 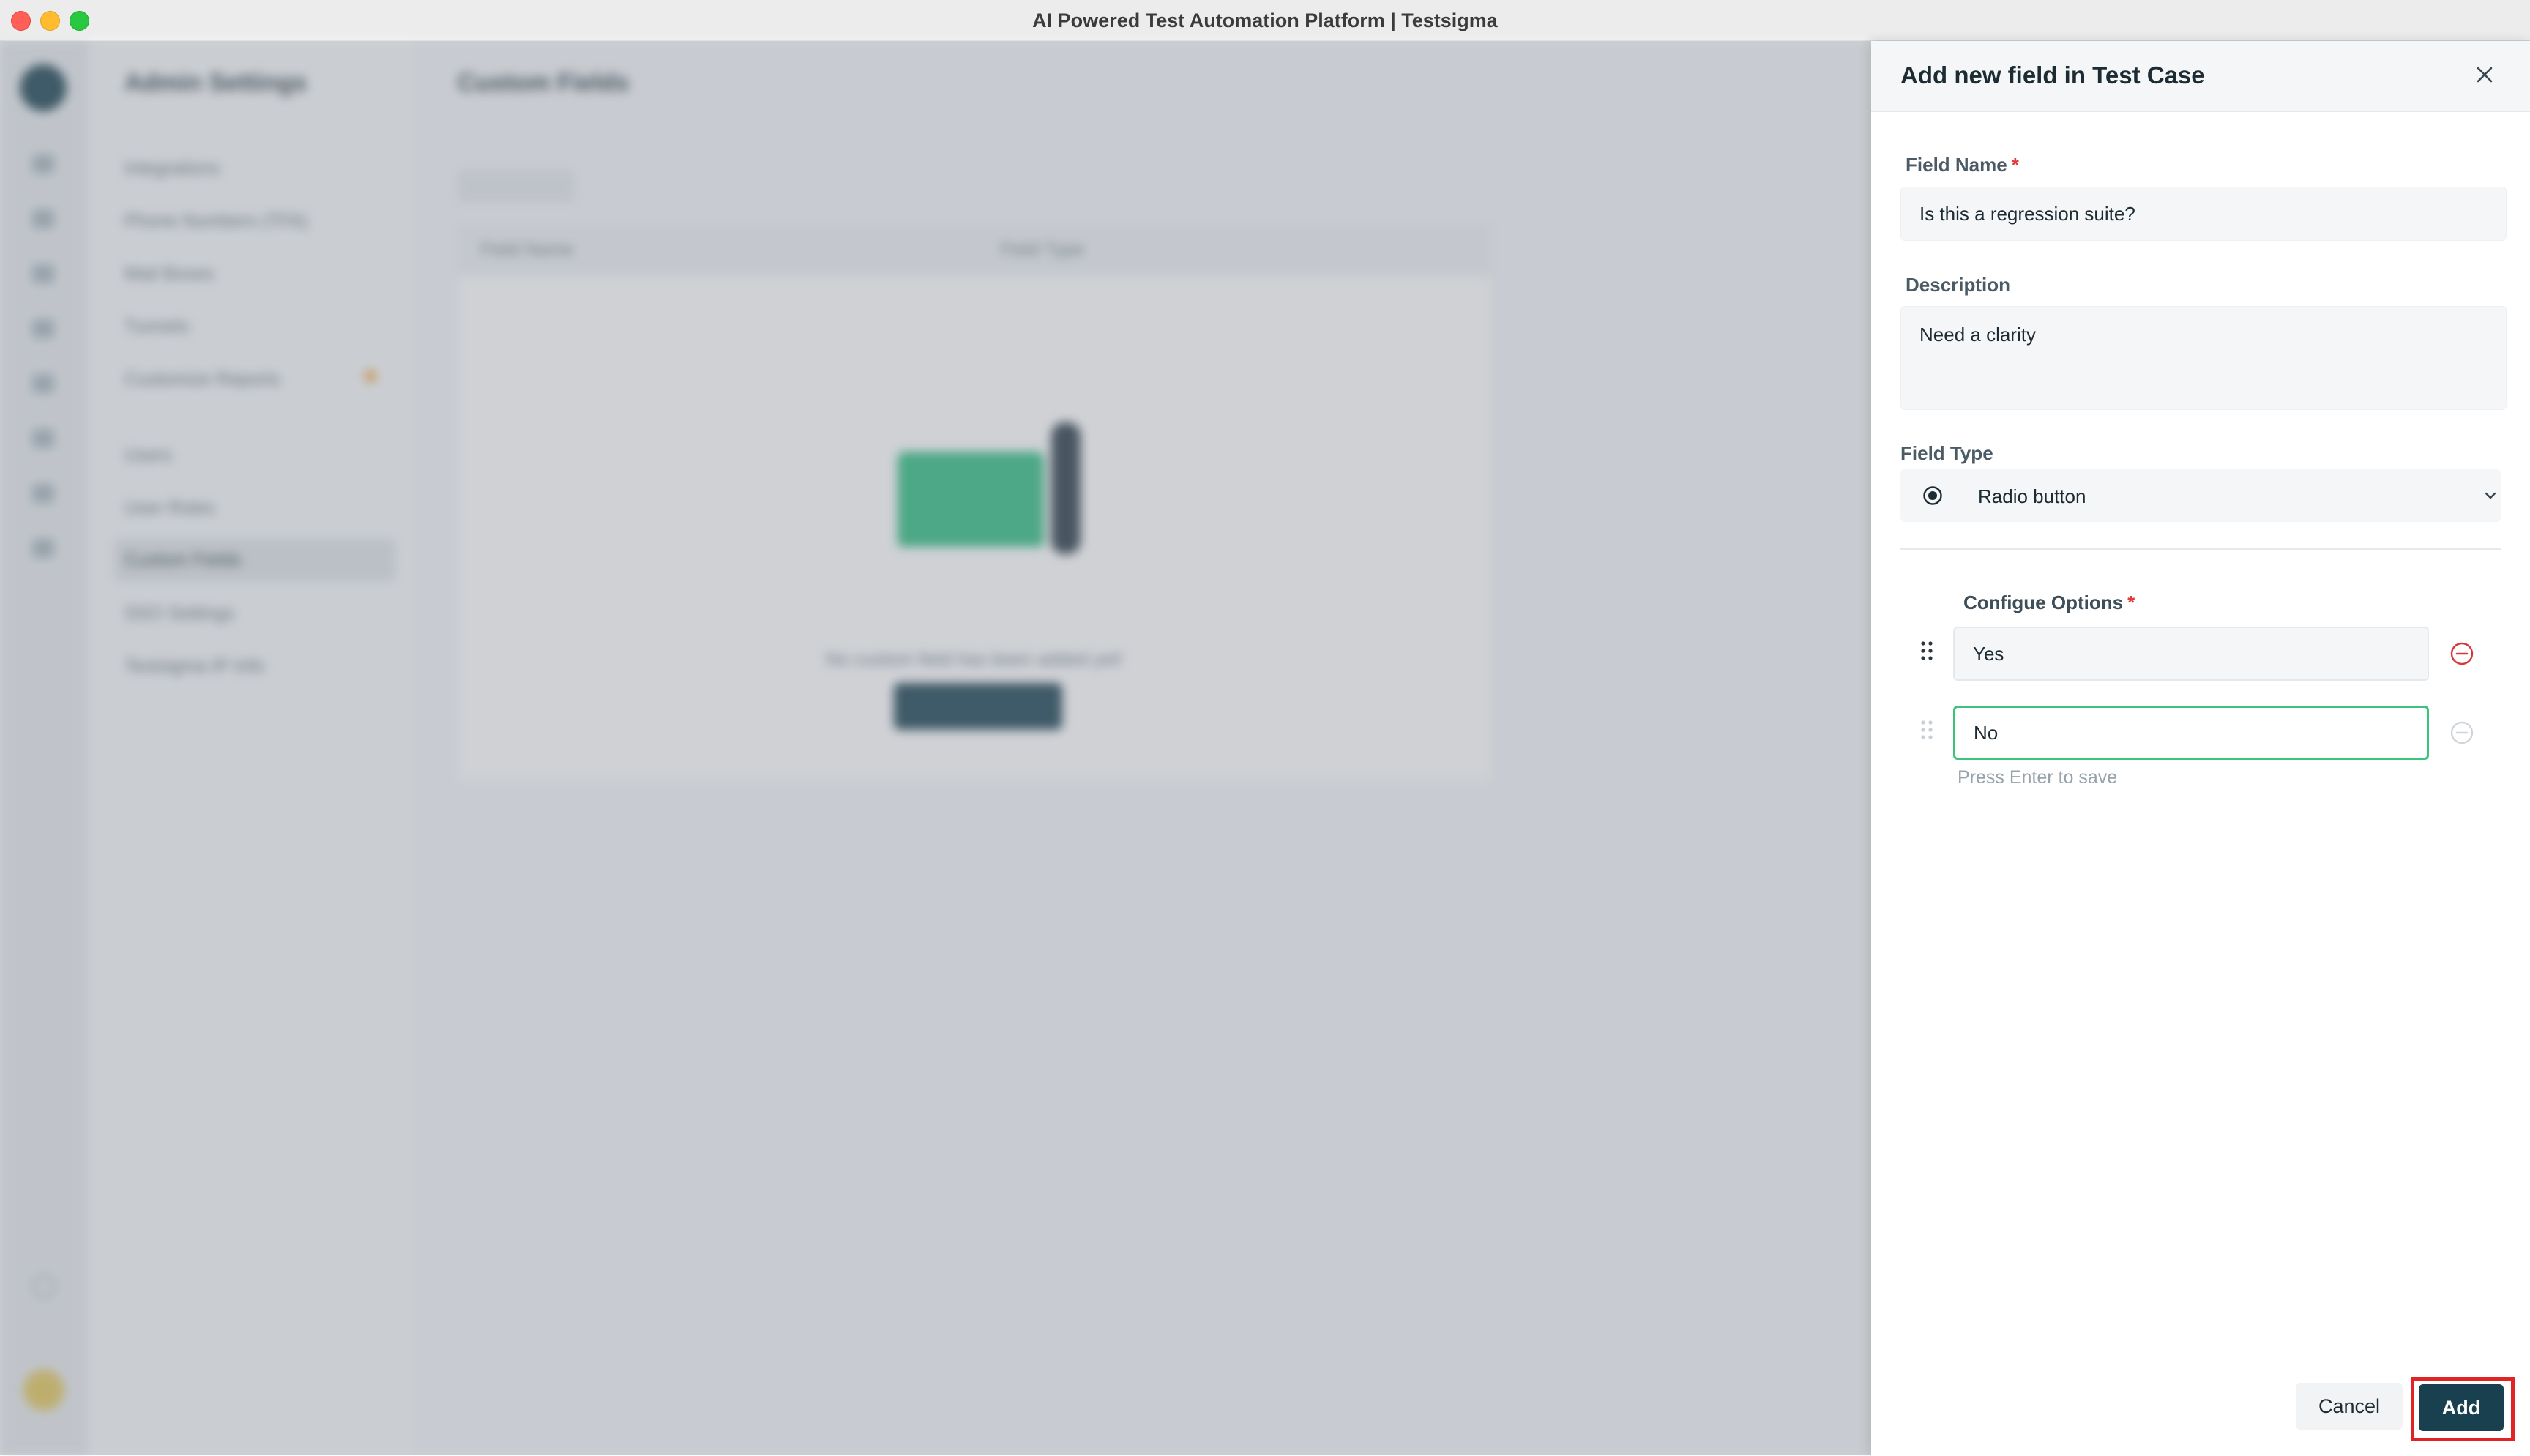 I want to click on field-type-label: Field Type, so click(x=1947, y=453).